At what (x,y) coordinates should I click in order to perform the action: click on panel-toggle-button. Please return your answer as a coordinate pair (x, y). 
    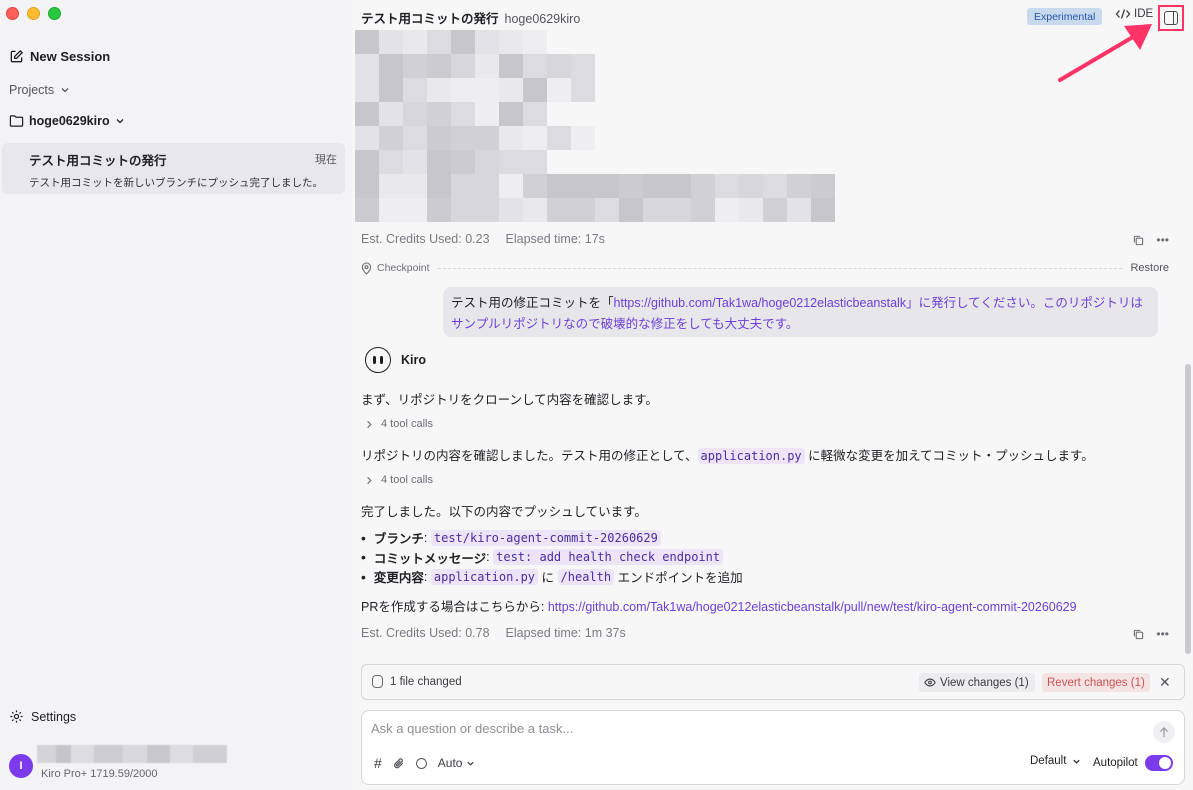
    Looking at the image, I should click on (1171, 18).